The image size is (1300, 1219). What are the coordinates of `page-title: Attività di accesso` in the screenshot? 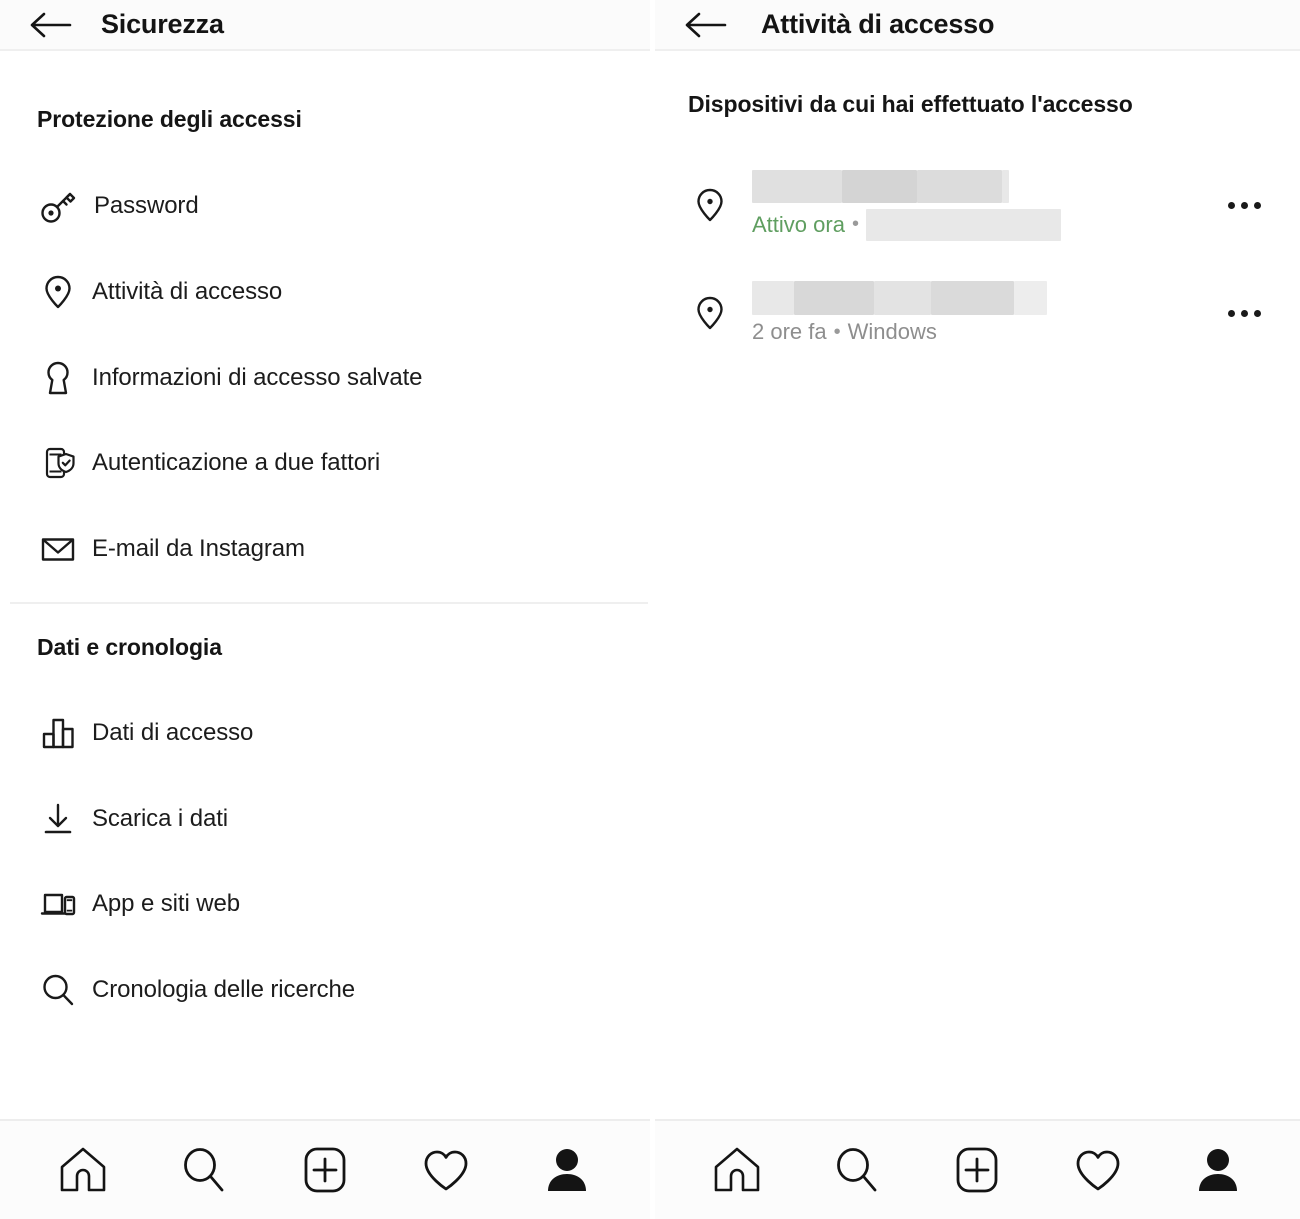 It's located at (878, 24).